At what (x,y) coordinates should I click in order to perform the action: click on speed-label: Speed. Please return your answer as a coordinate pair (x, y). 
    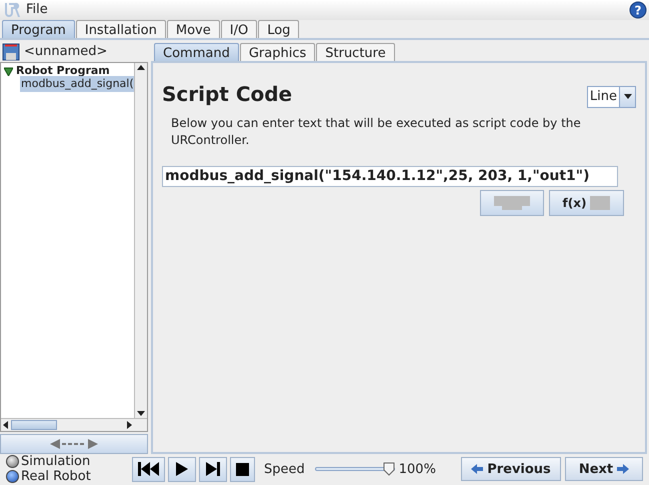
    Looking at the image, I should click on (284, 469).